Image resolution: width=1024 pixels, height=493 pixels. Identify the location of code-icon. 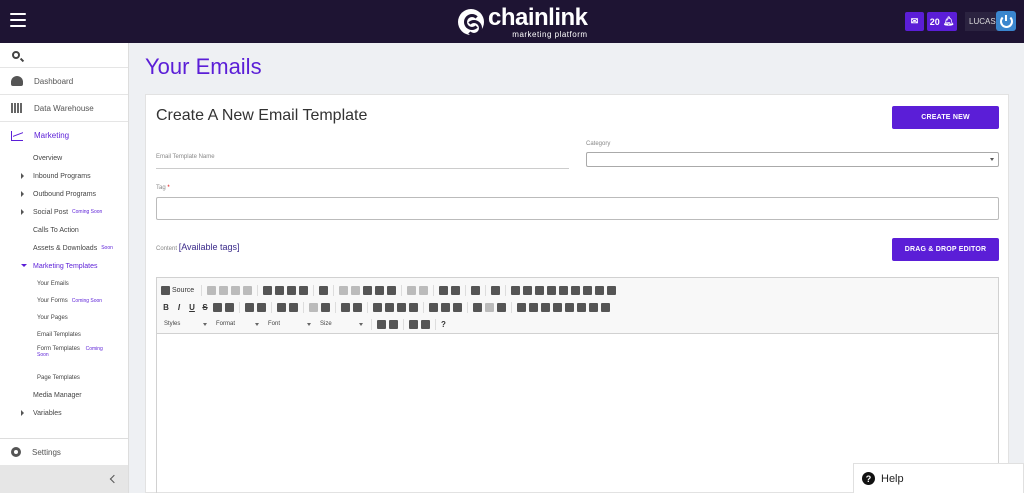
(248, 290).